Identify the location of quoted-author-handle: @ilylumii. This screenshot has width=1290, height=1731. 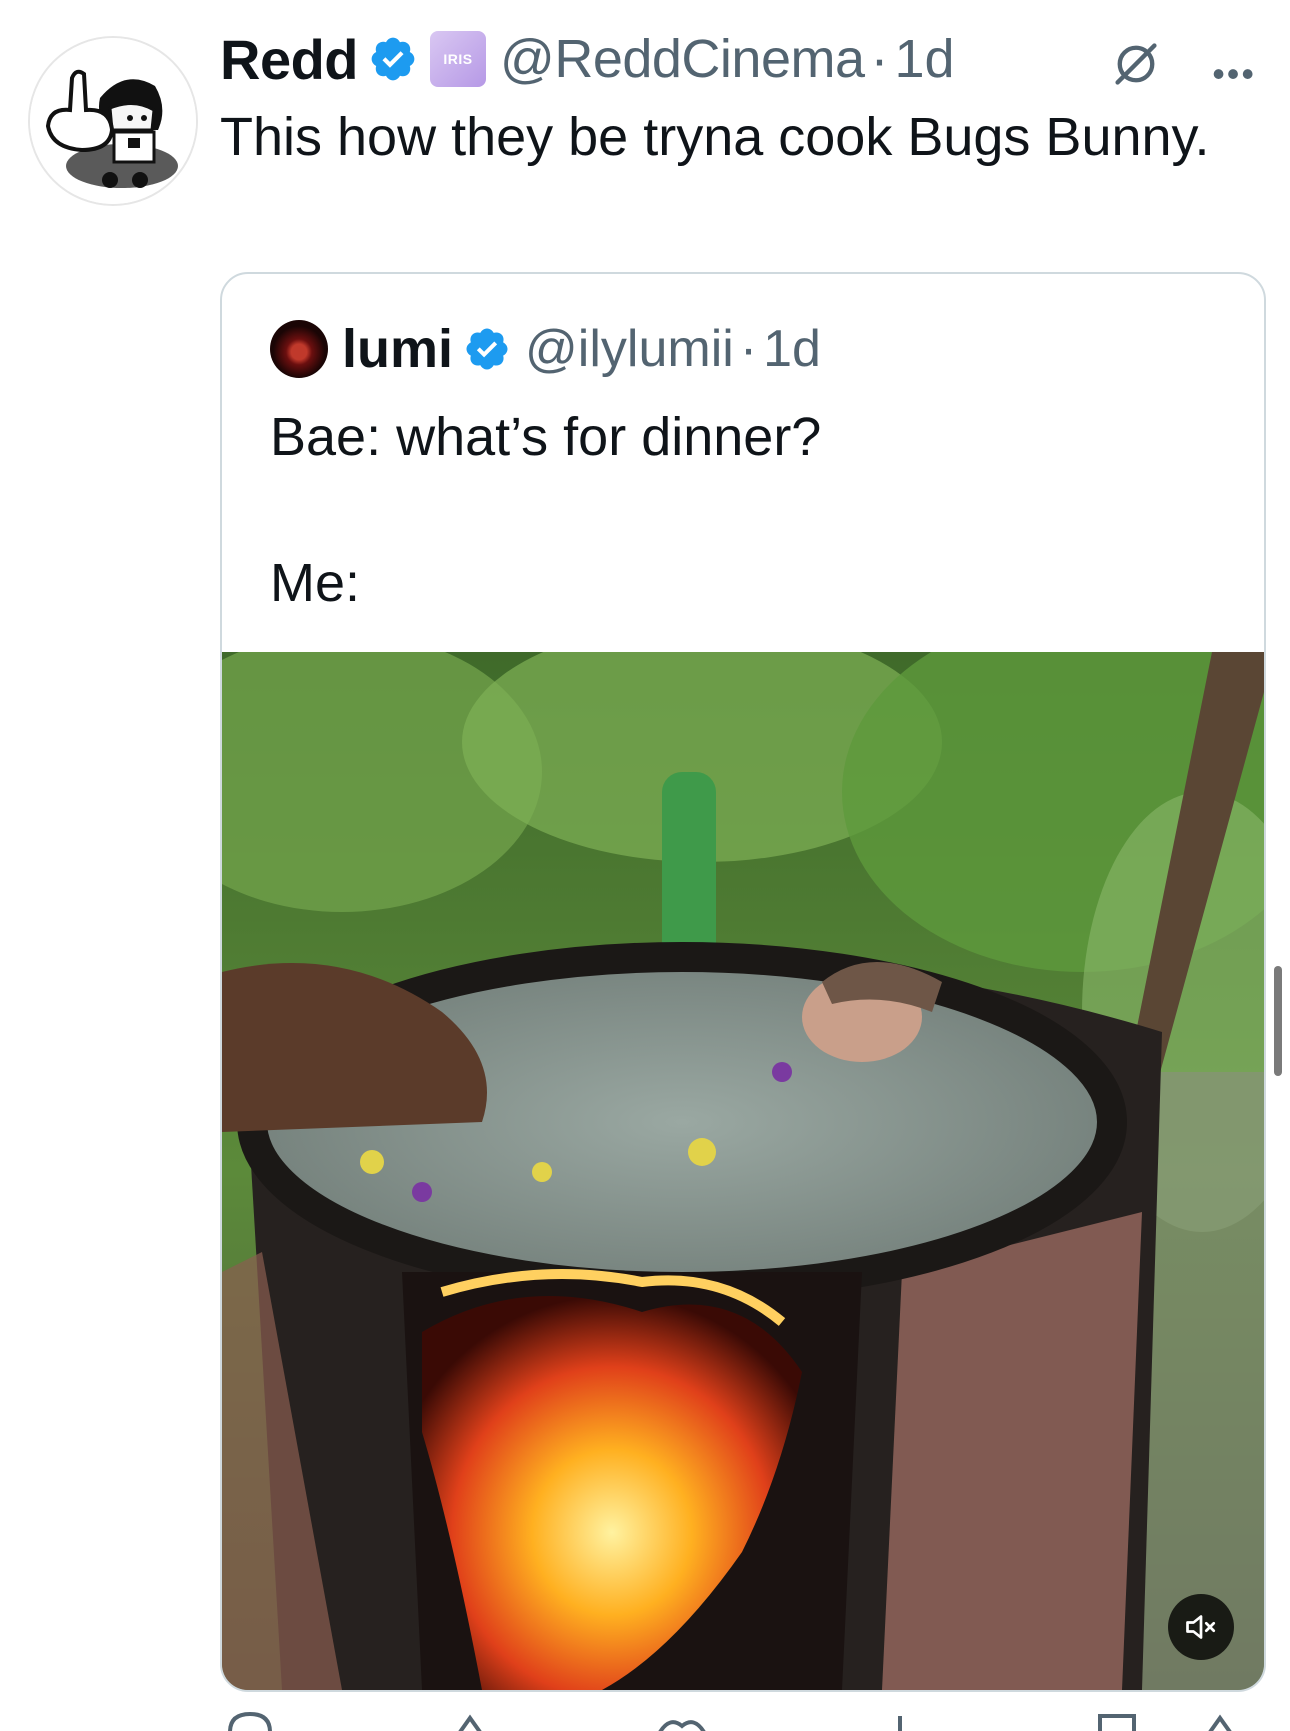
(629, 349).